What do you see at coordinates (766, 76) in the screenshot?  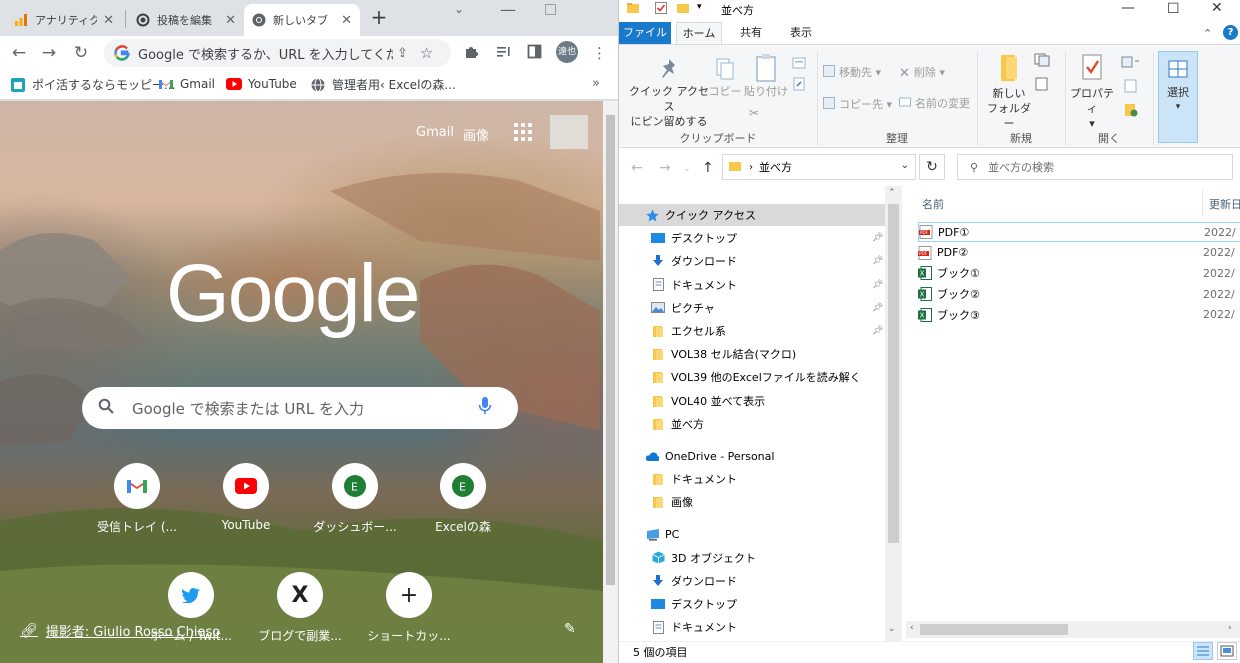 I see `paste-button: 貼り付け` at bounding box center [766, 76].